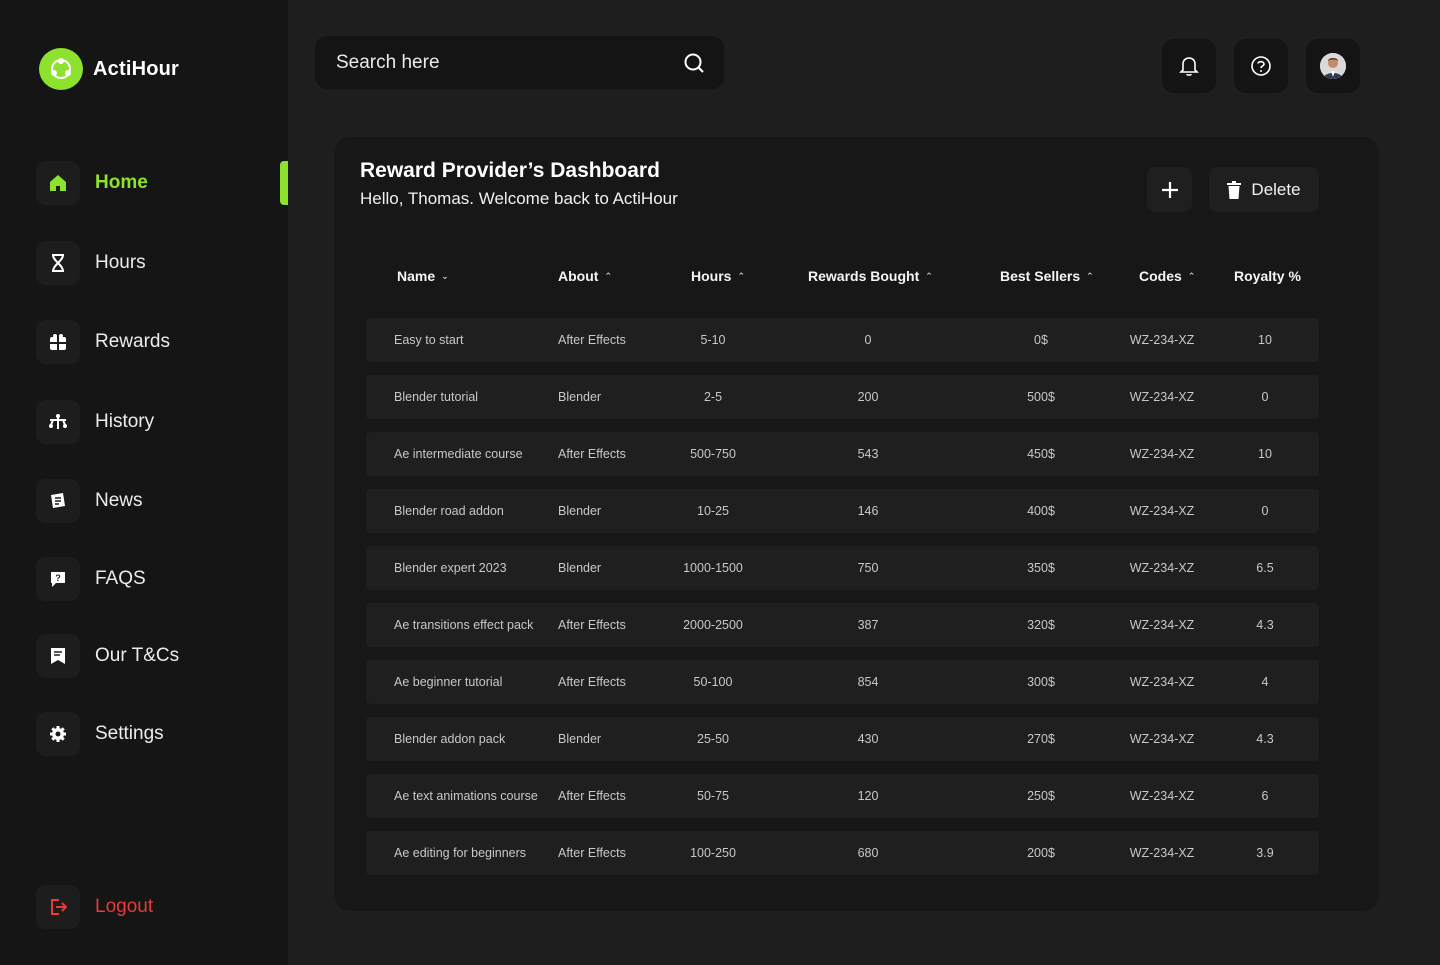 This screenshot has height=965, width=1440. What do you see at coordinates (466, 796) in the screenshot?
I see `cell-name: Ae text animations course` at bounding box center [466, 796].